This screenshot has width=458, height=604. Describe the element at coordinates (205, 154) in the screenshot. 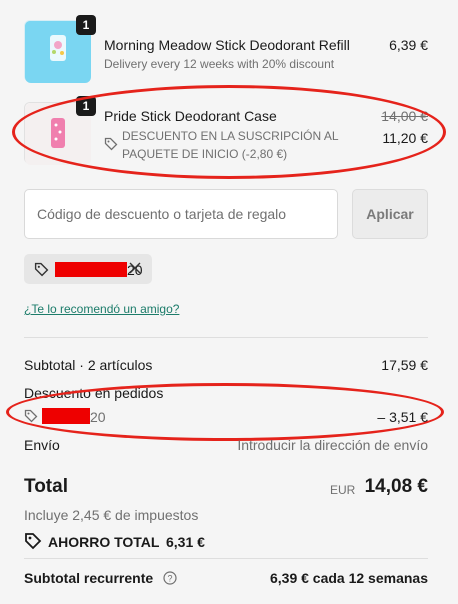

I see `discount-description: PAQUETE DE INICIO (-2,80 €)` at that location.